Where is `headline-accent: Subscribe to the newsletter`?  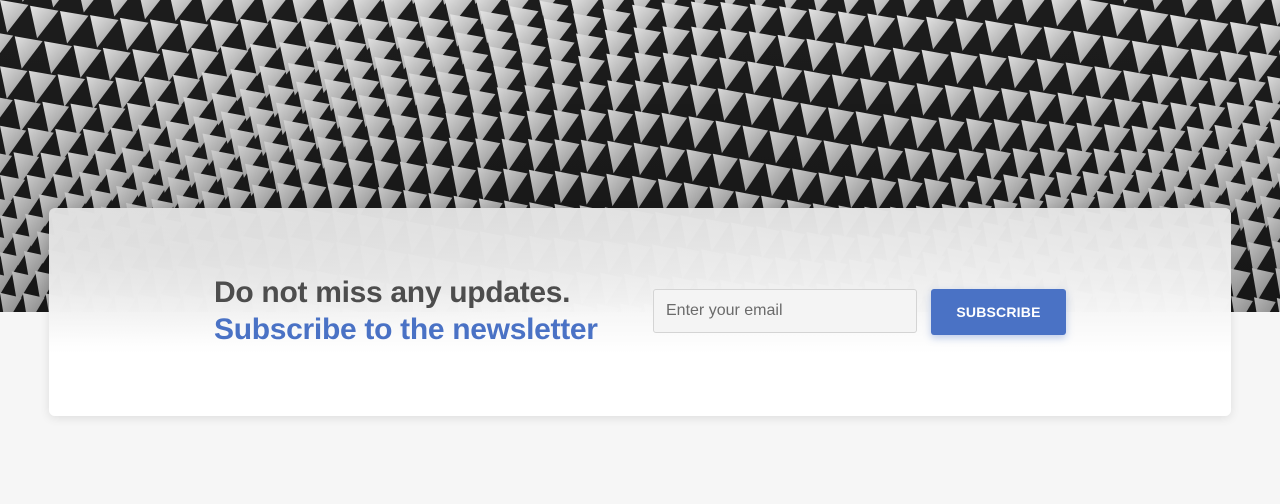 headline-accent: Subscribe to the newsletter is located at coordinates (406, 329).